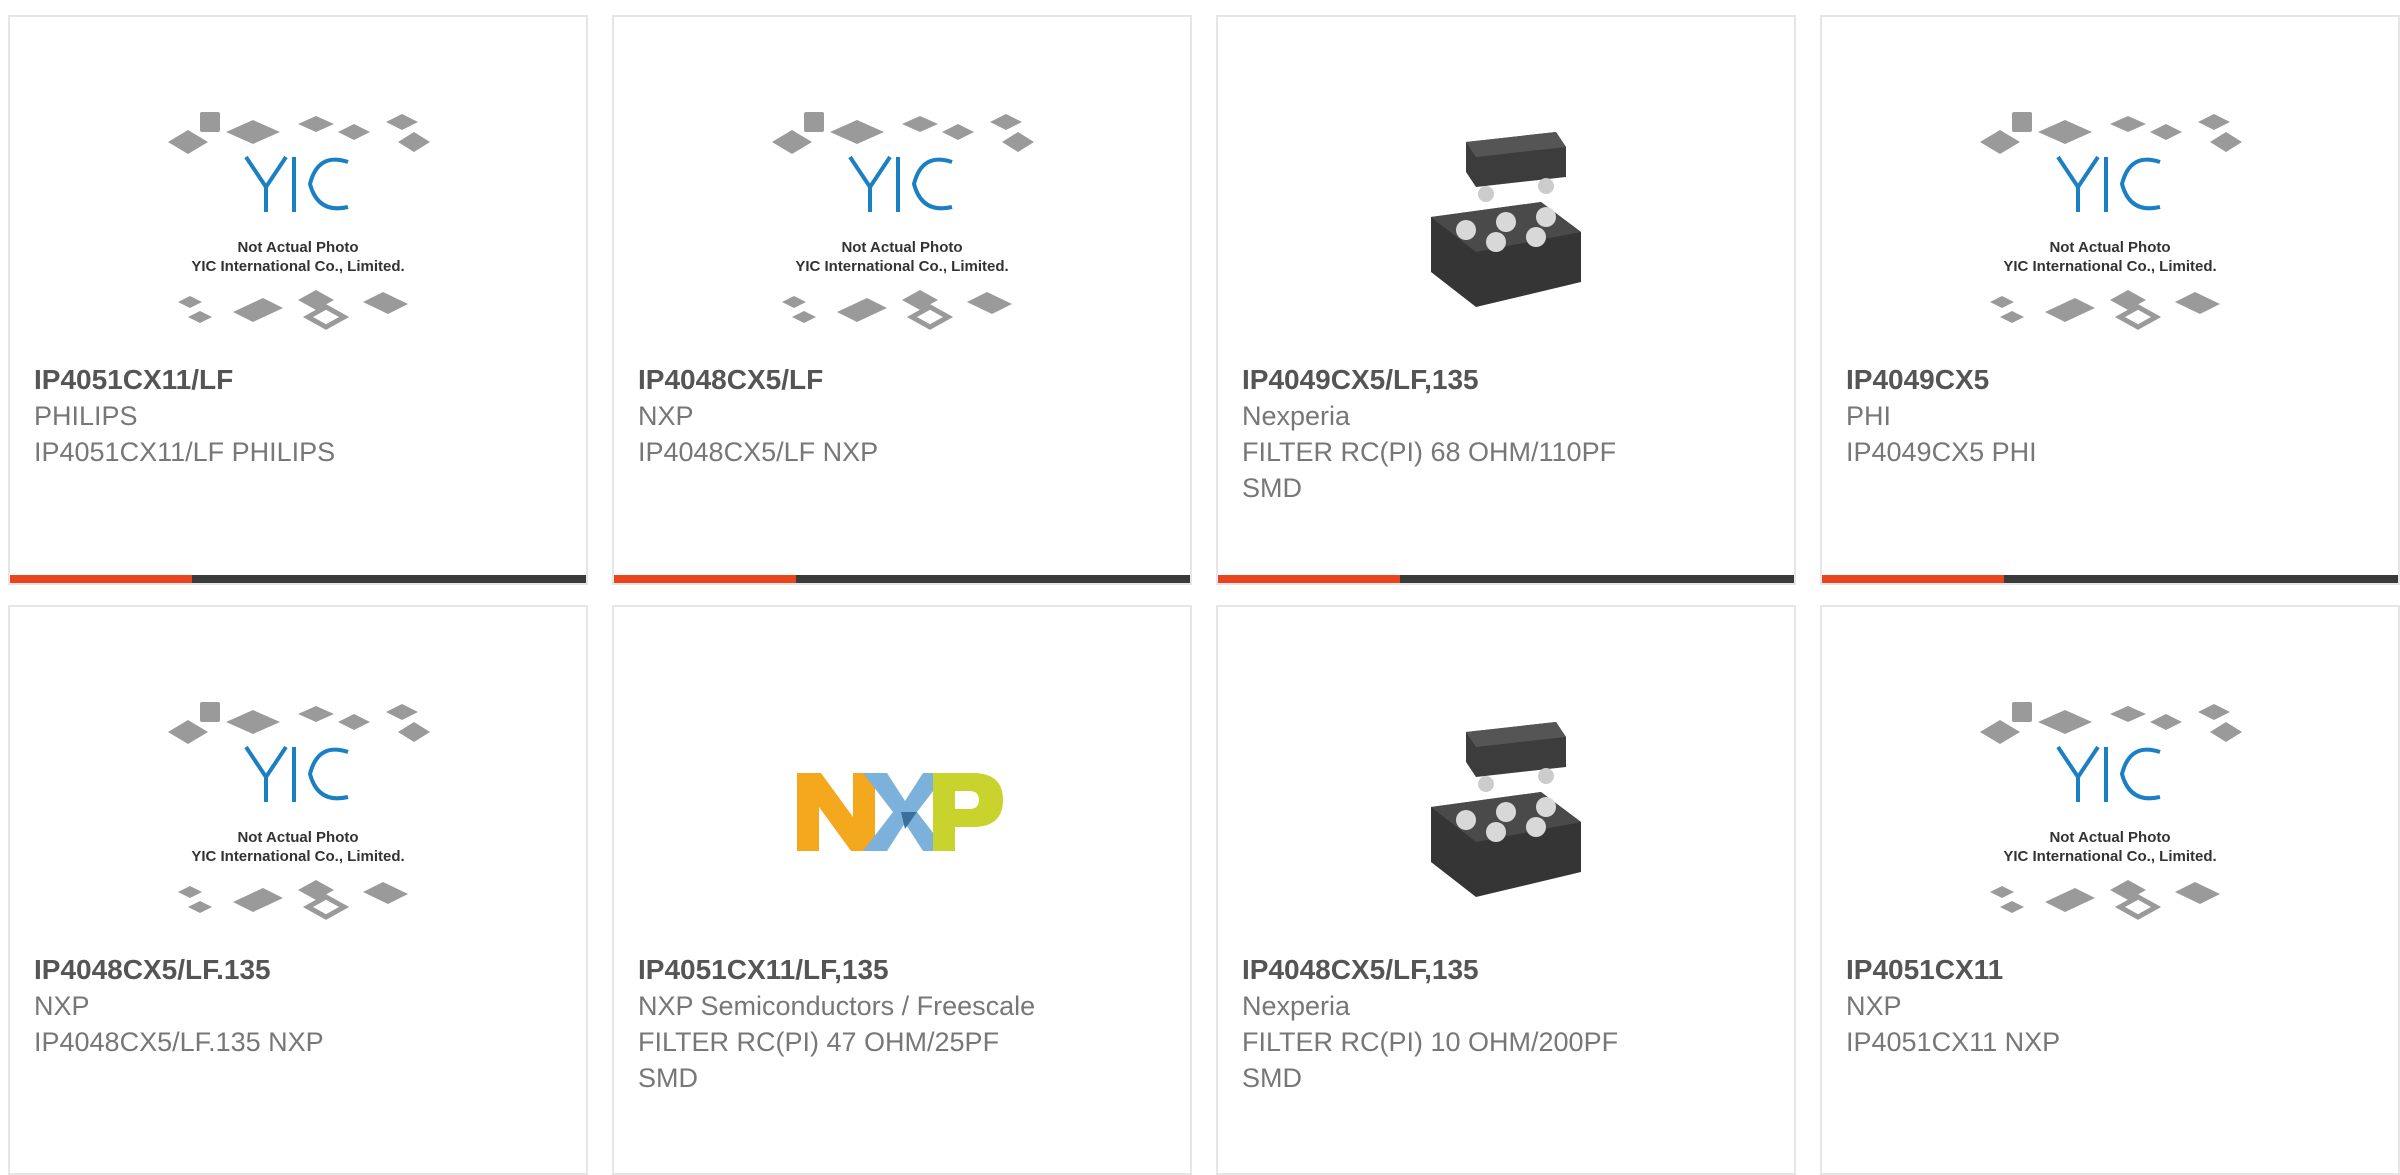 This screenshot has width=2400, height=1175. Describe the element at coordinates (179, 1042) in the screenshot. I see `description: IP4048CX5/LF.135 NXP` at that location.